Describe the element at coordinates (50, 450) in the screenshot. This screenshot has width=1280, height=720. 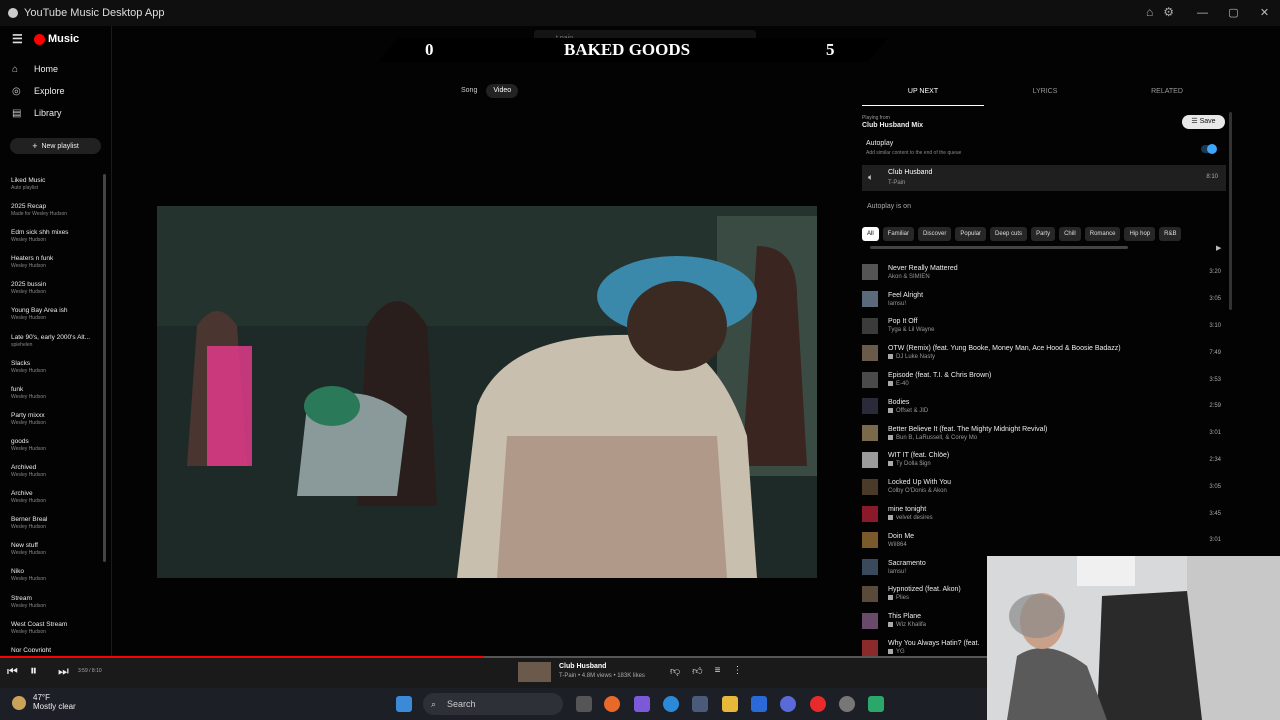
I see `playlist-item: goods Wesley Hudson` at that location.